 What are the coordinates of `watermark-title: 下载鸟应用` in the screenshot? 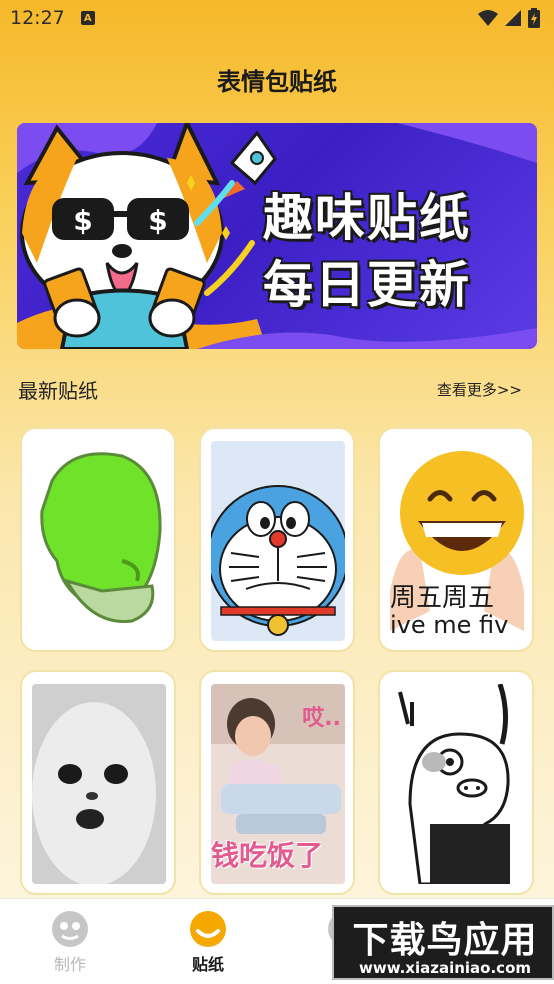 It's located at (445, 940).